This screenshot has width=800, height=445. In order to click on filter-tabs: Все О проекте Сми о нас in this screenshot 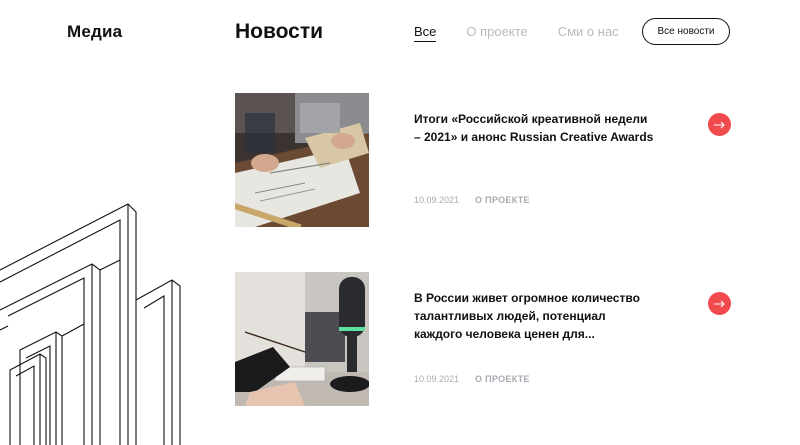, I will do `click(531, 33)`.